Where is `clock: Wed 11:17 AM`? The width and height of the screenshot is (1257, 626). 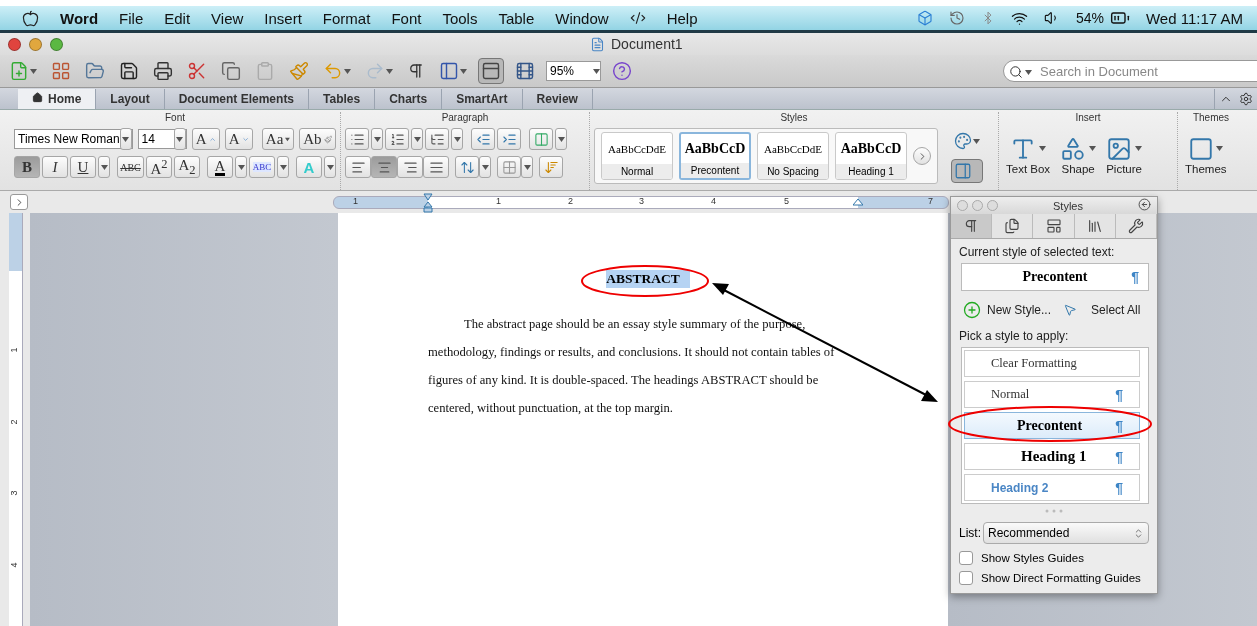 clock: Wed 11:17 AM is located at coordinates (1194, 18).